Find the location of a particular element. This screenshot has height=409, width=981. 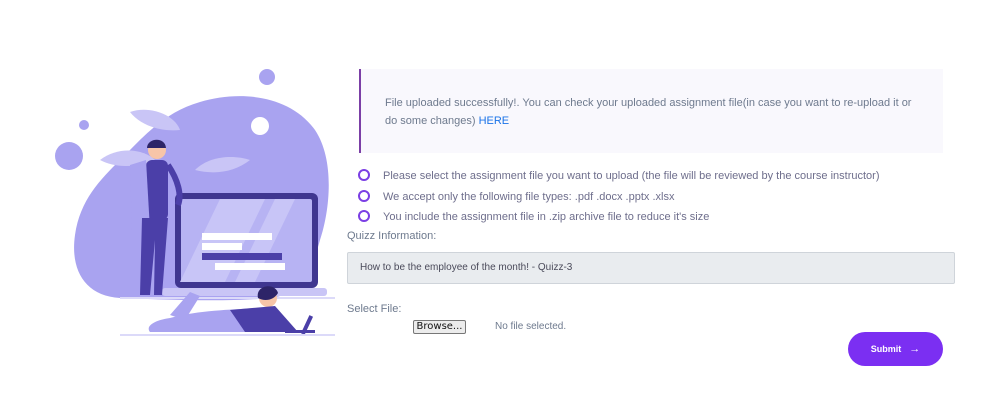

arrow-right-icon: → is located at coordinates (915, 349).